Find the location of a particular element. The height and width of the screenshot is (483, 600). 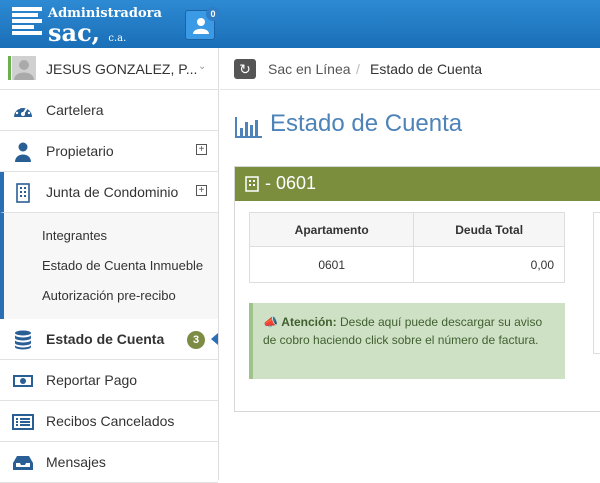

table-row: 0601 0,00 is located at coordinates (406, 264).